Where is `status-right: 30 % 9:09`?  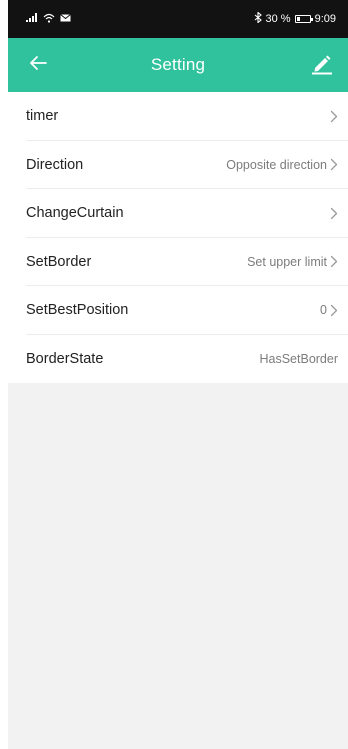 status-right: 30 % 9:09 is located at coordinates (295, 18).